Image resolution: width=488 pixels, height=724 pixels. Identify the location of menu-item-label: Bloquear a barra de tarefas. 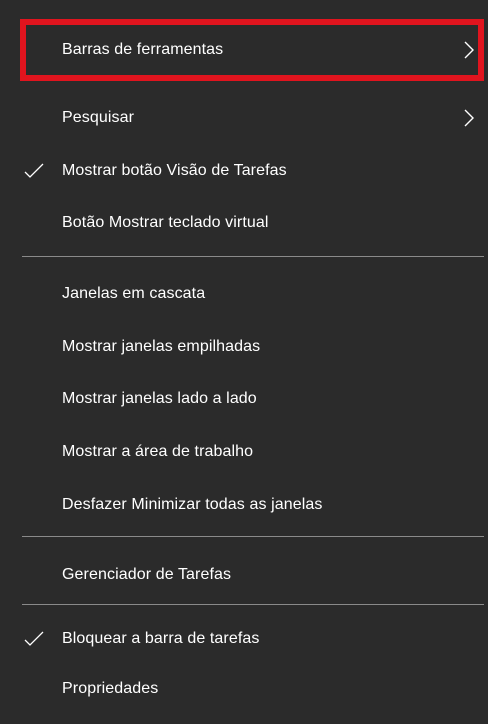
(161, 638).